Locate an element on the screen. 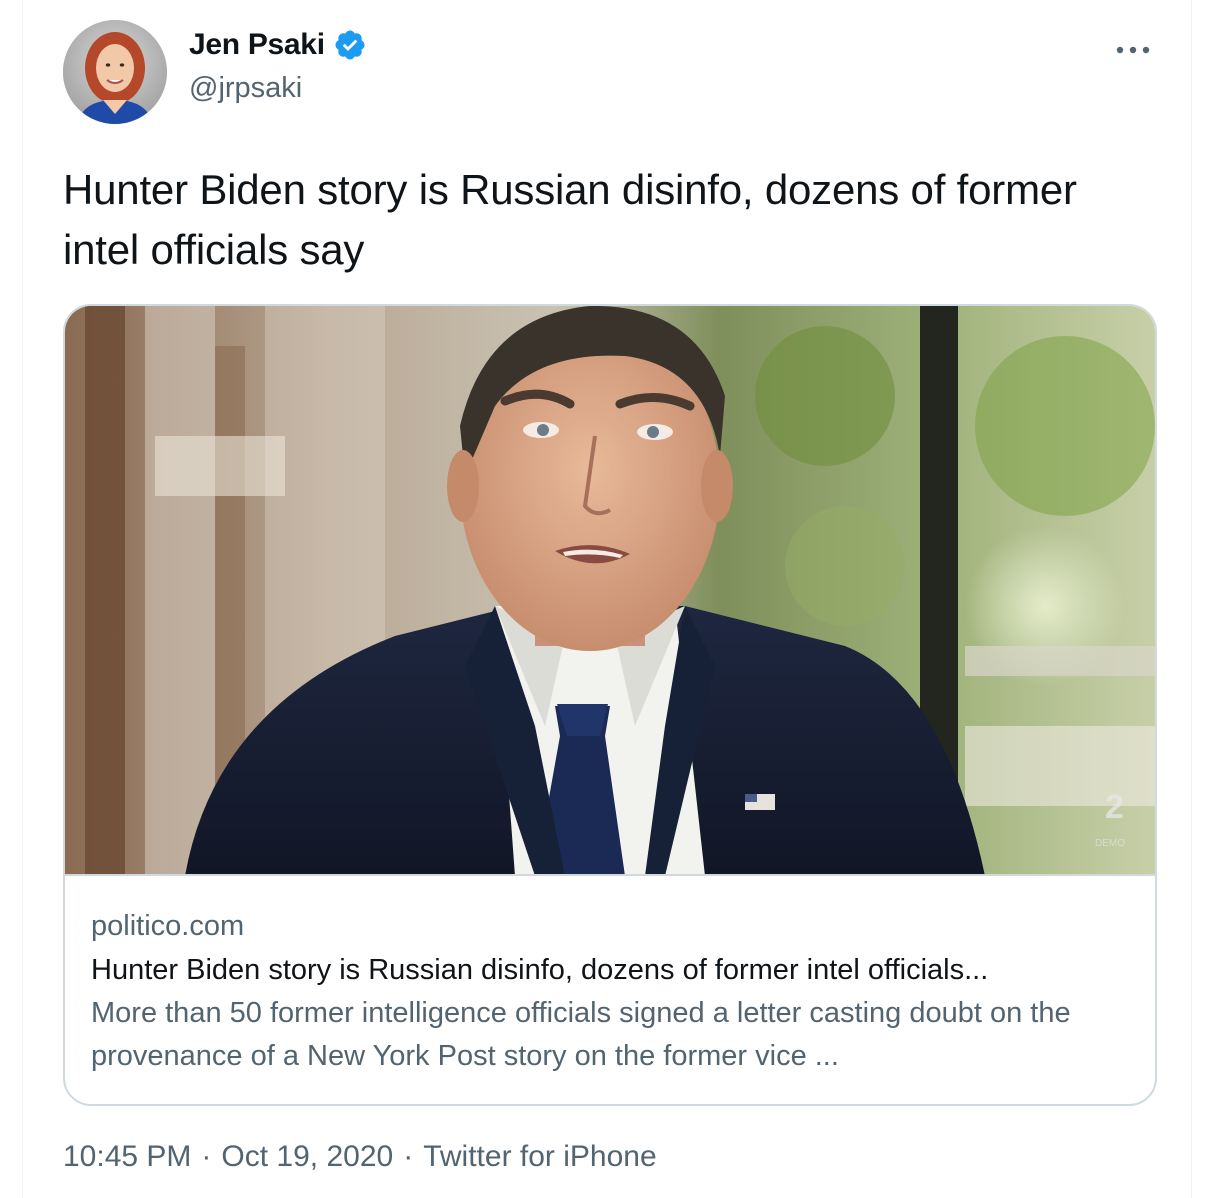  avatar-image is located at coordinates (115, 72).